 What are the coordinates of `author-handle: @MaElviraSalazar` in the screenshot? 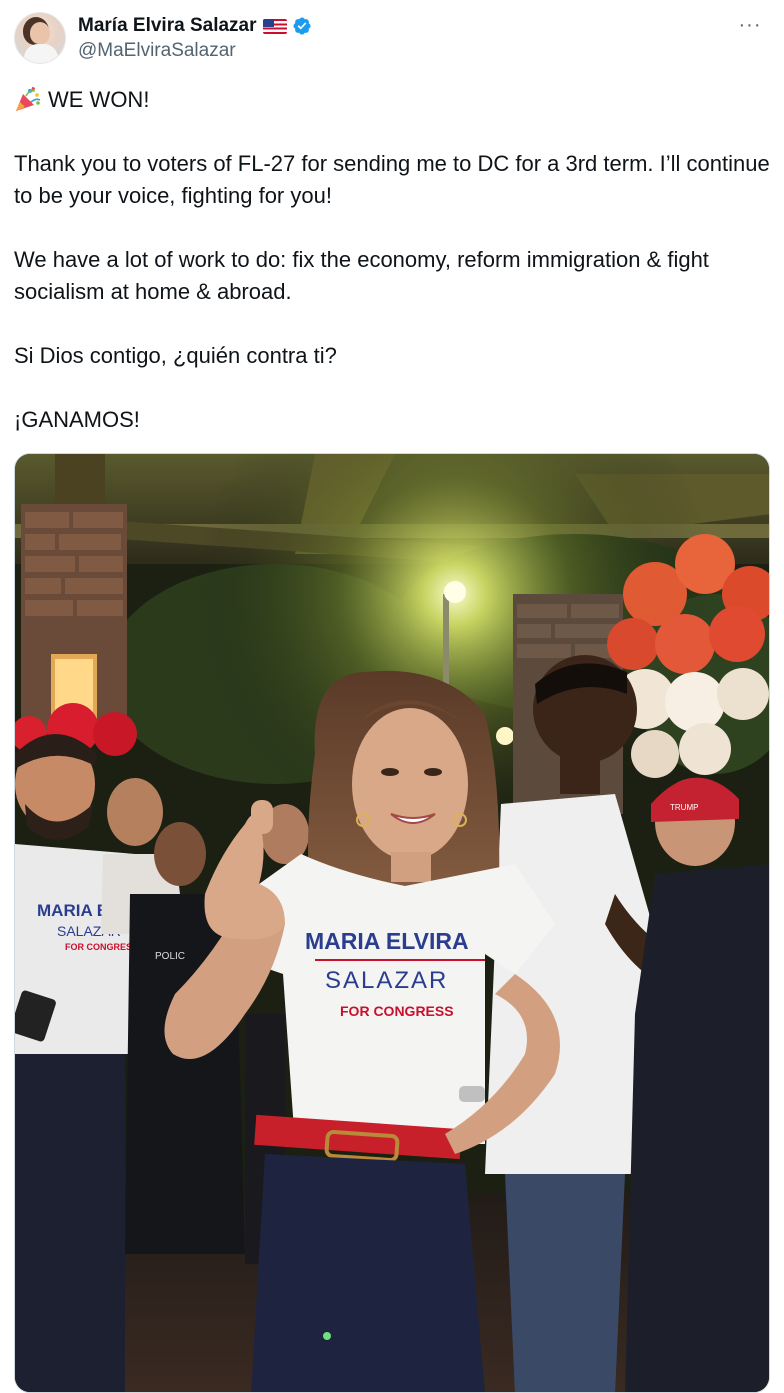 It's located at (195, 51).